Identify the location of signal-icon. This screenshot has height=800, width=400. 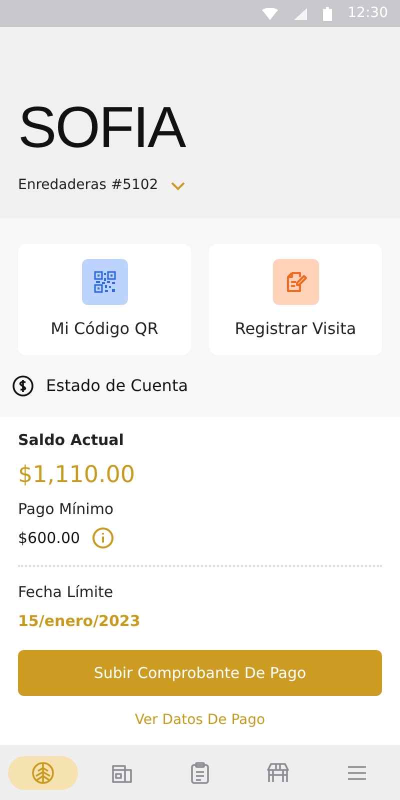
(300, 14).